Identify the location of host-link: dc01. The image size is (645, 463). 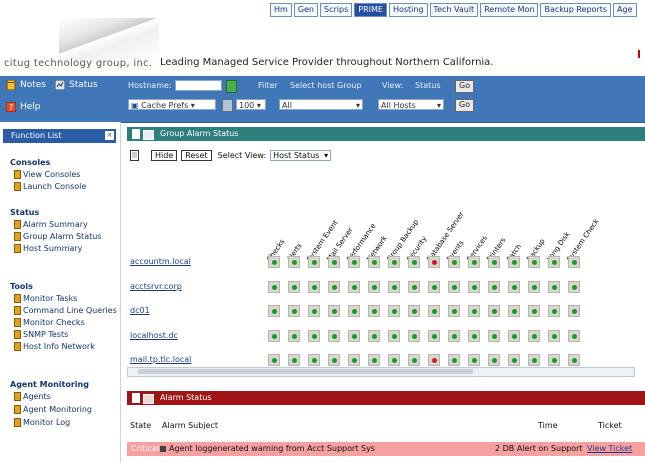
(140, 310).